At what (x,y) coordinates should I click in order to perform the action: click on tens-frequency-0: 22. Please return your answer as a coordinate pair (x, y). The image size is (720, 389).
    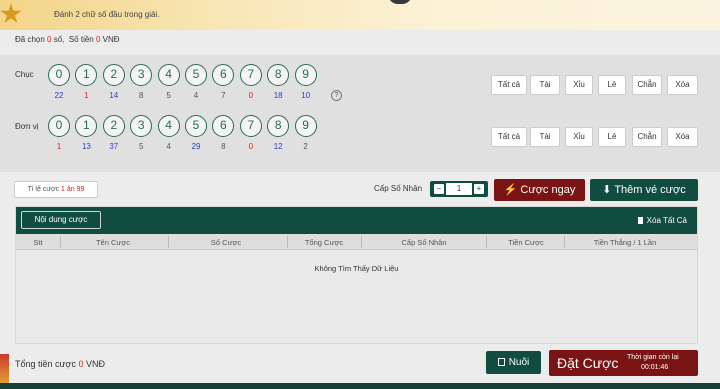
    Looking at the image, I should click on (59, 95).